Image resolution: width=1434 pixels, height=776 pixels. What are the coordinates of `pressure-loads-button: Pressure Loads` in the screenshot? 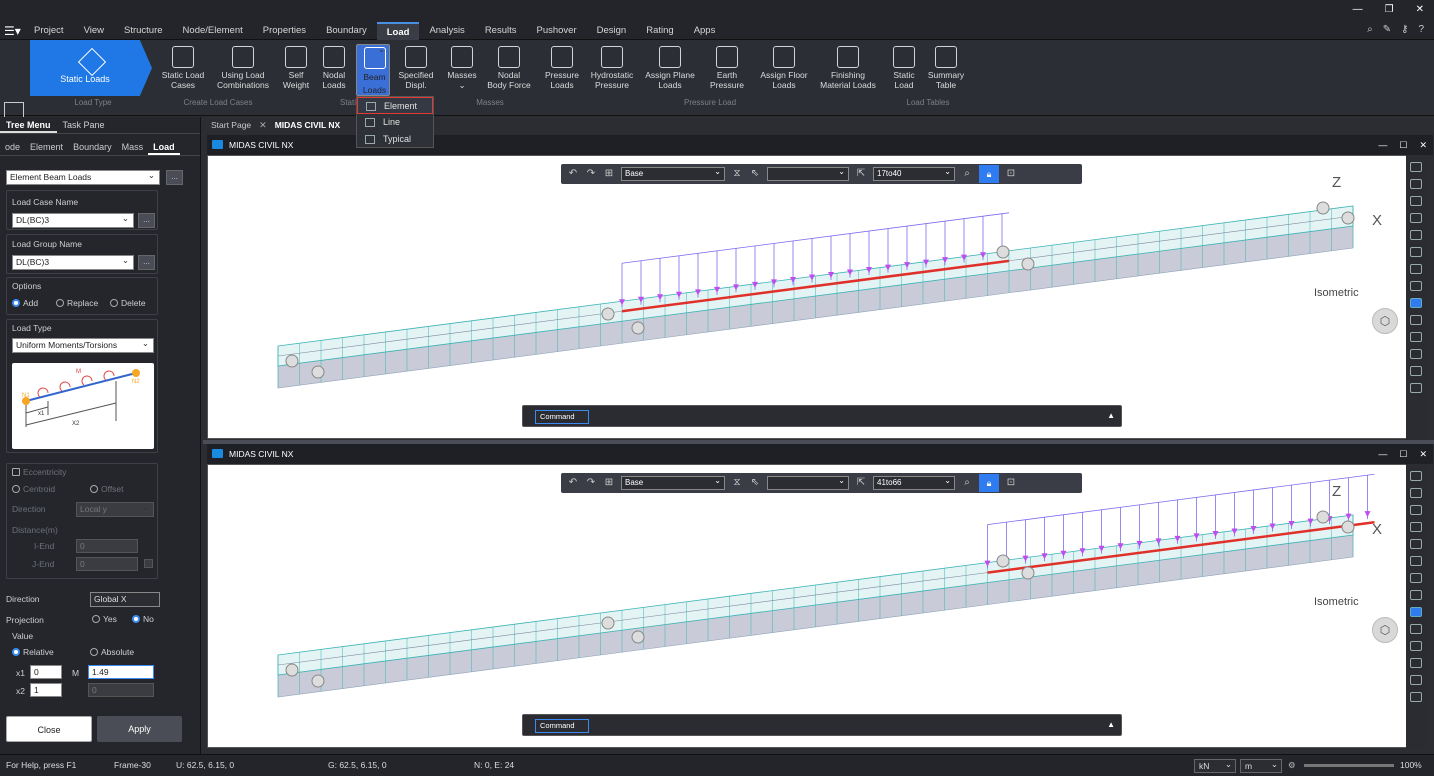 It's located at (562, 68).